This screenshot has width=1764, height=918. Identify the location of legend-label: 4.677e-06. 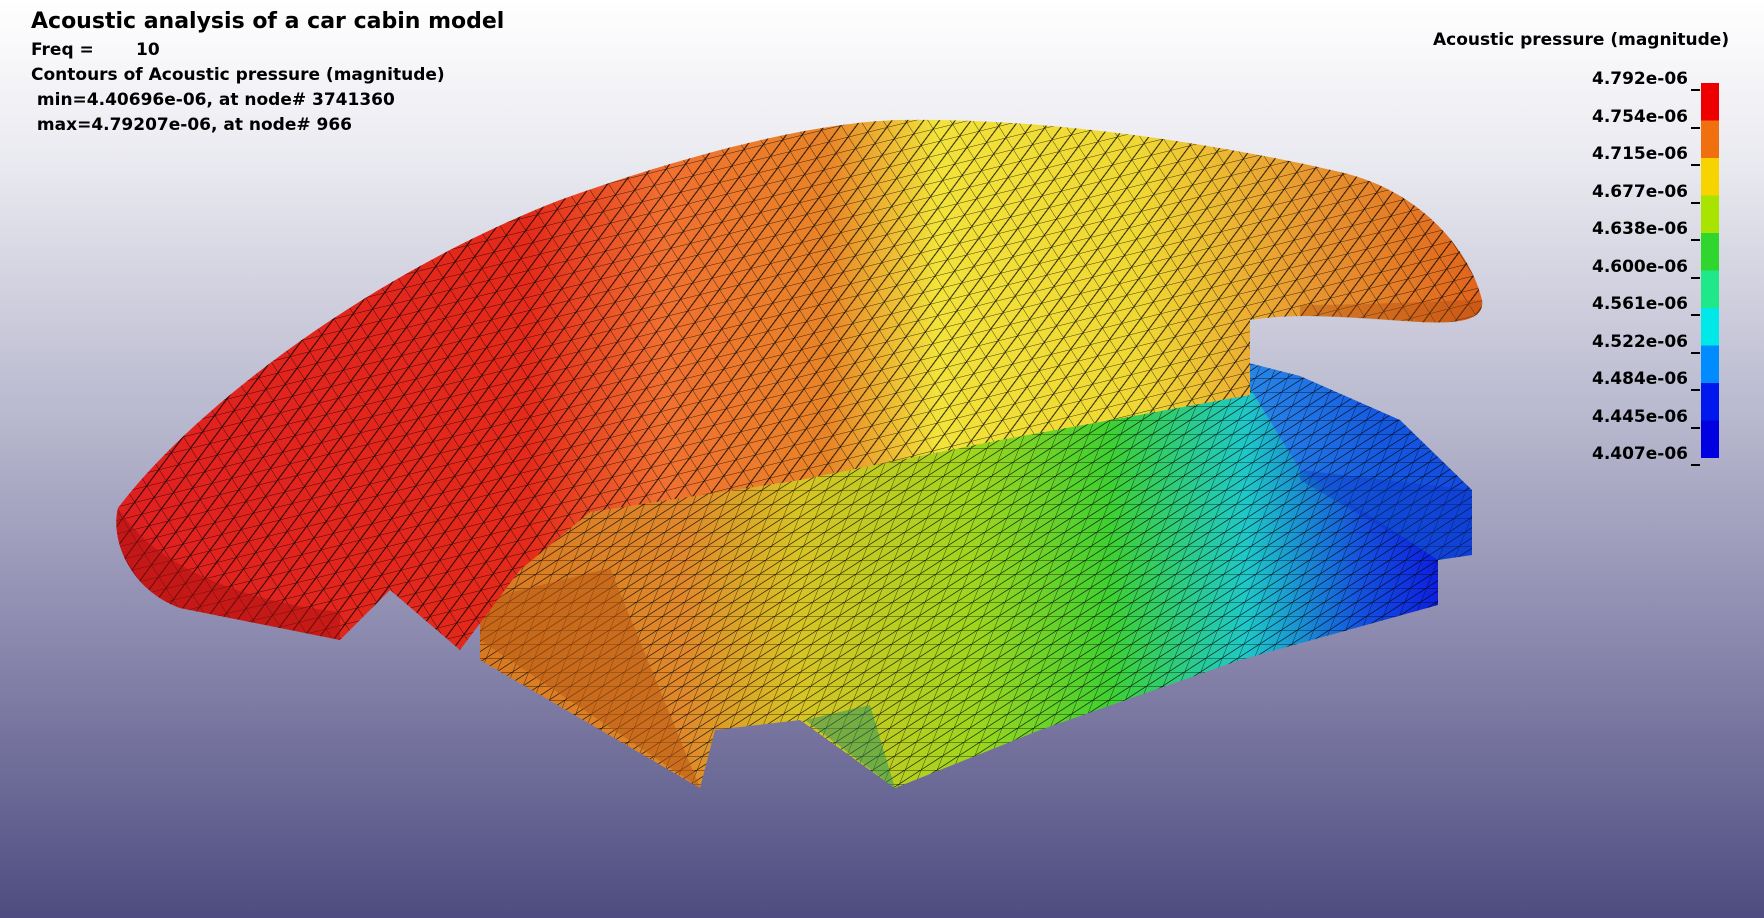
(1639, 191).